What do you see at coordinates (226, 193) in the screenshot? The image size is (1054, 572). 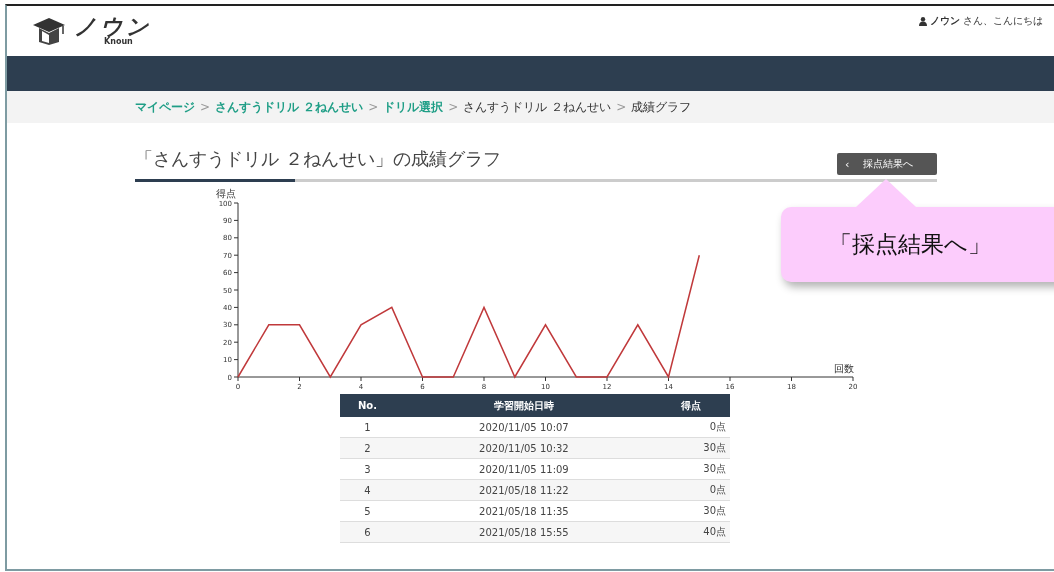 I see `y-axis-label: 得点` at bounding box center [226, 193].